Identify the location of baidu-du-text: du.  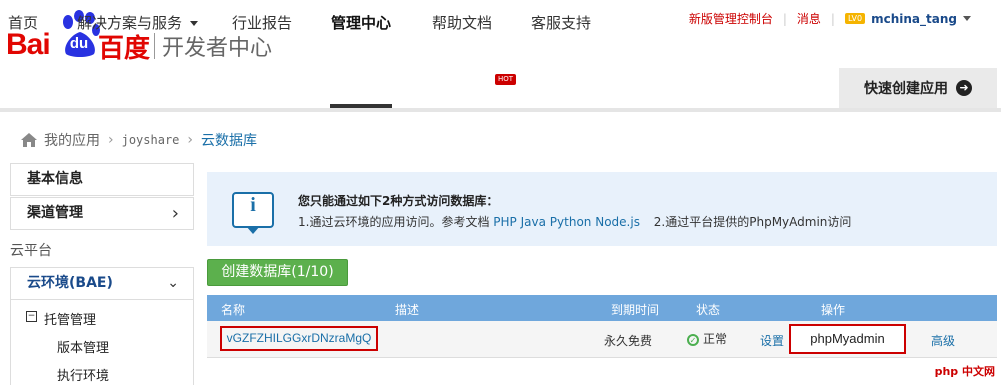
(79, 43).